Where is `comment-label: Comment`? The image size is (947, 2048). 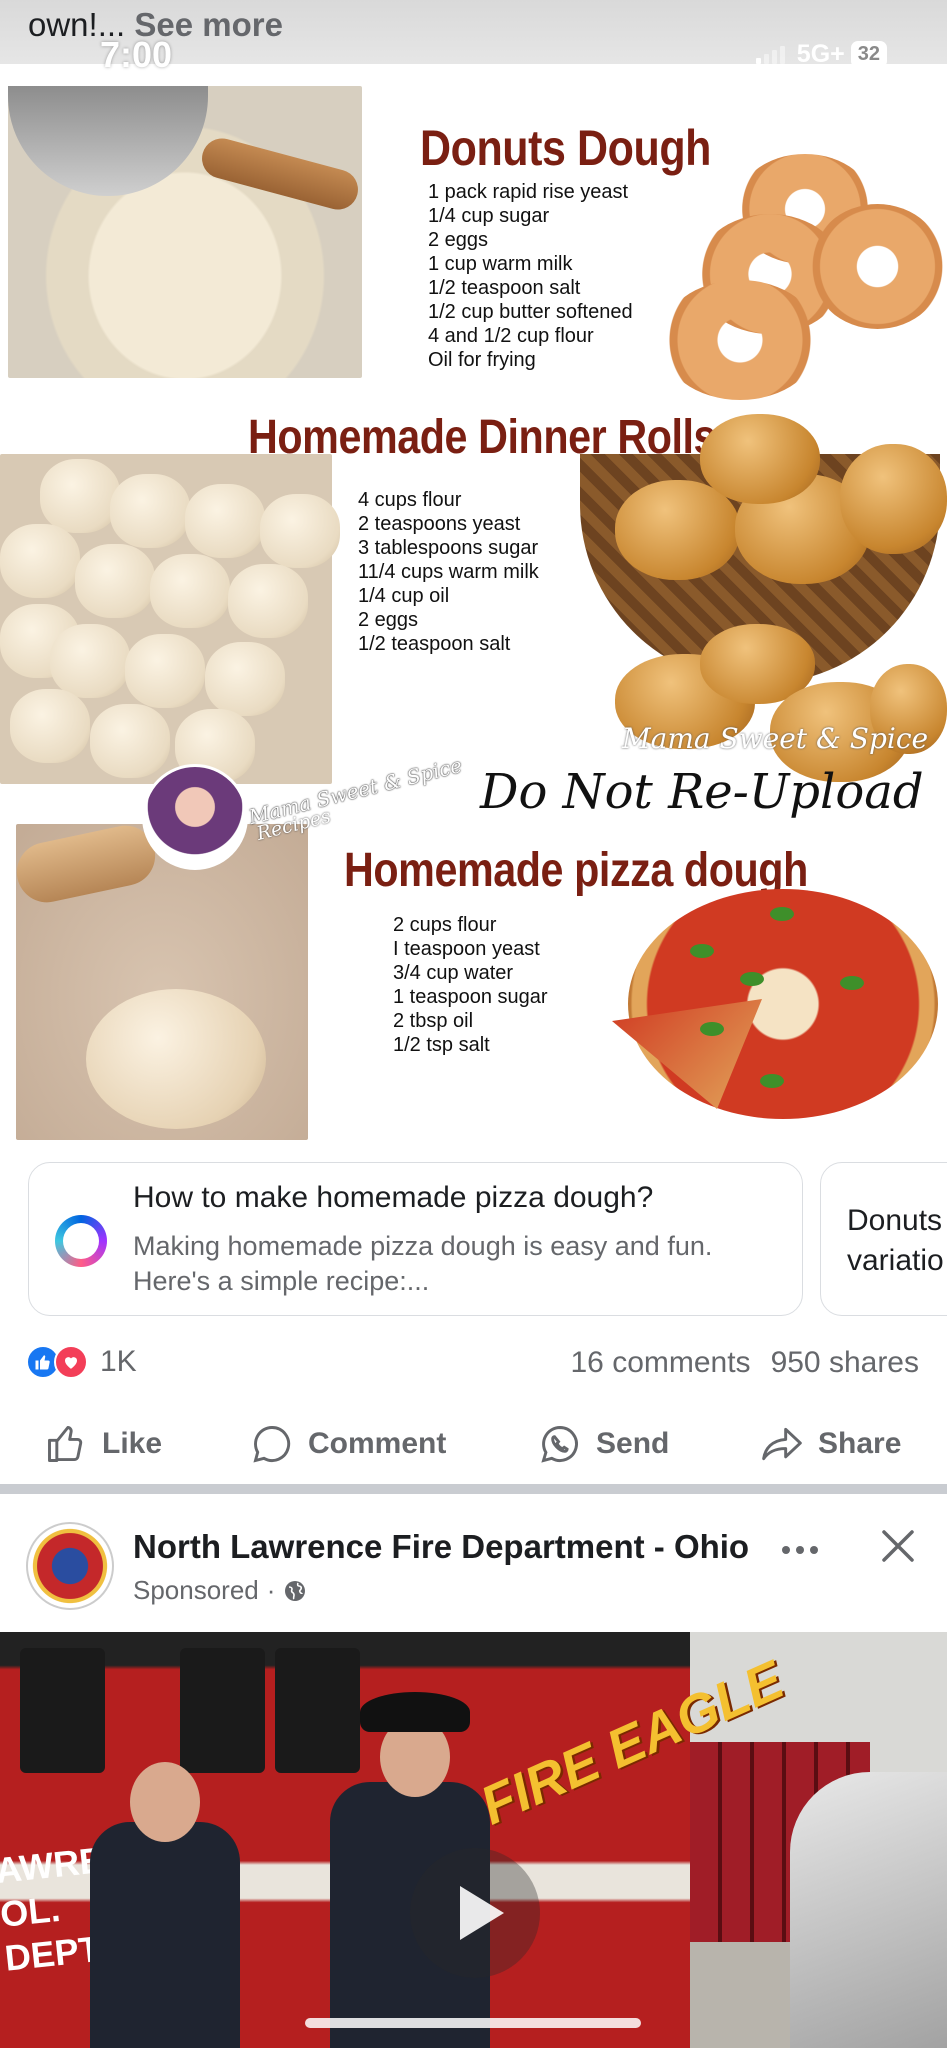
comment-label: Comment is located at coordinates (377, 1443).